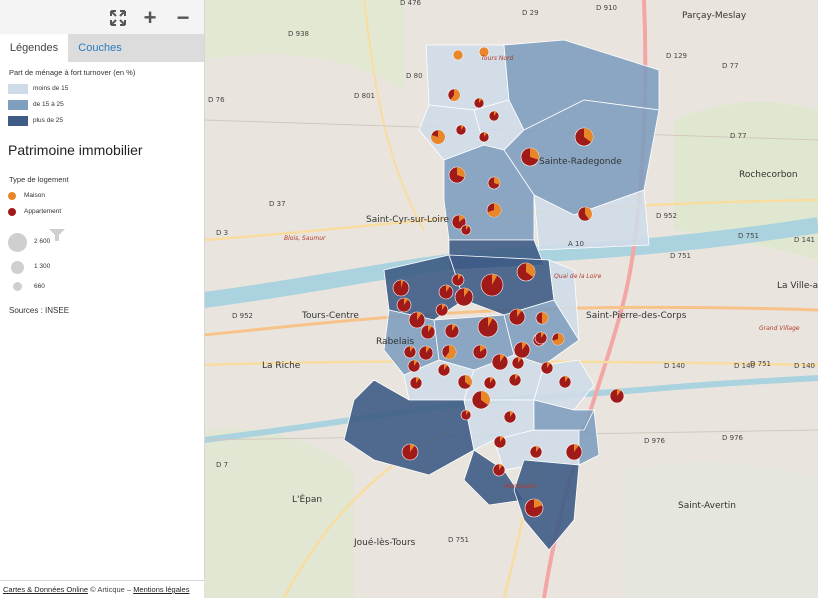  What do you see at coordinates (102, 17) in the screenshot?
I see `map-toolbar: + −` at bounding box center [102, 17].